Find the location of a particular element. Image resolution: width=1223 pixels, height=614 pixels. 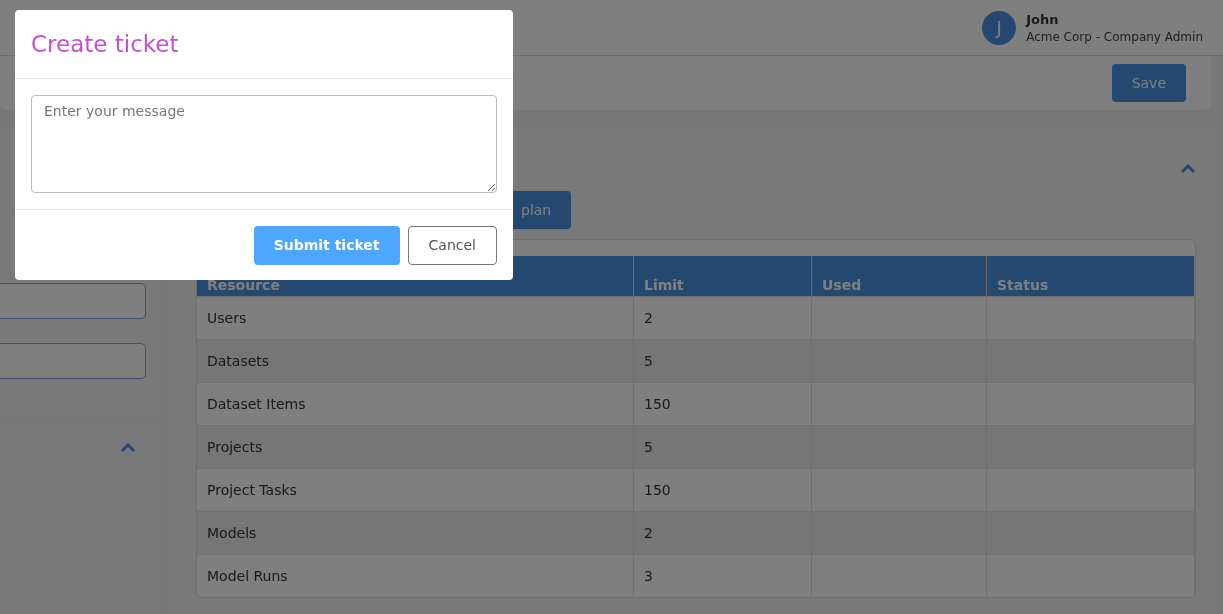

submit-button: Submit ticket is located at coordinates (326, 245).